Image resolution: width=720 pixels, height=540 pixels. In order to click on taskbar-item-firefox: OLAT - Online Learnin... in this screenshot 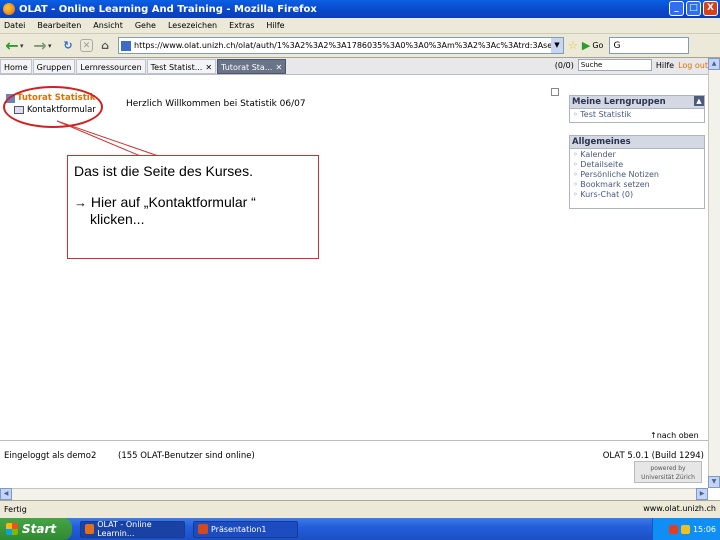, I will do `click(132, 529)`.